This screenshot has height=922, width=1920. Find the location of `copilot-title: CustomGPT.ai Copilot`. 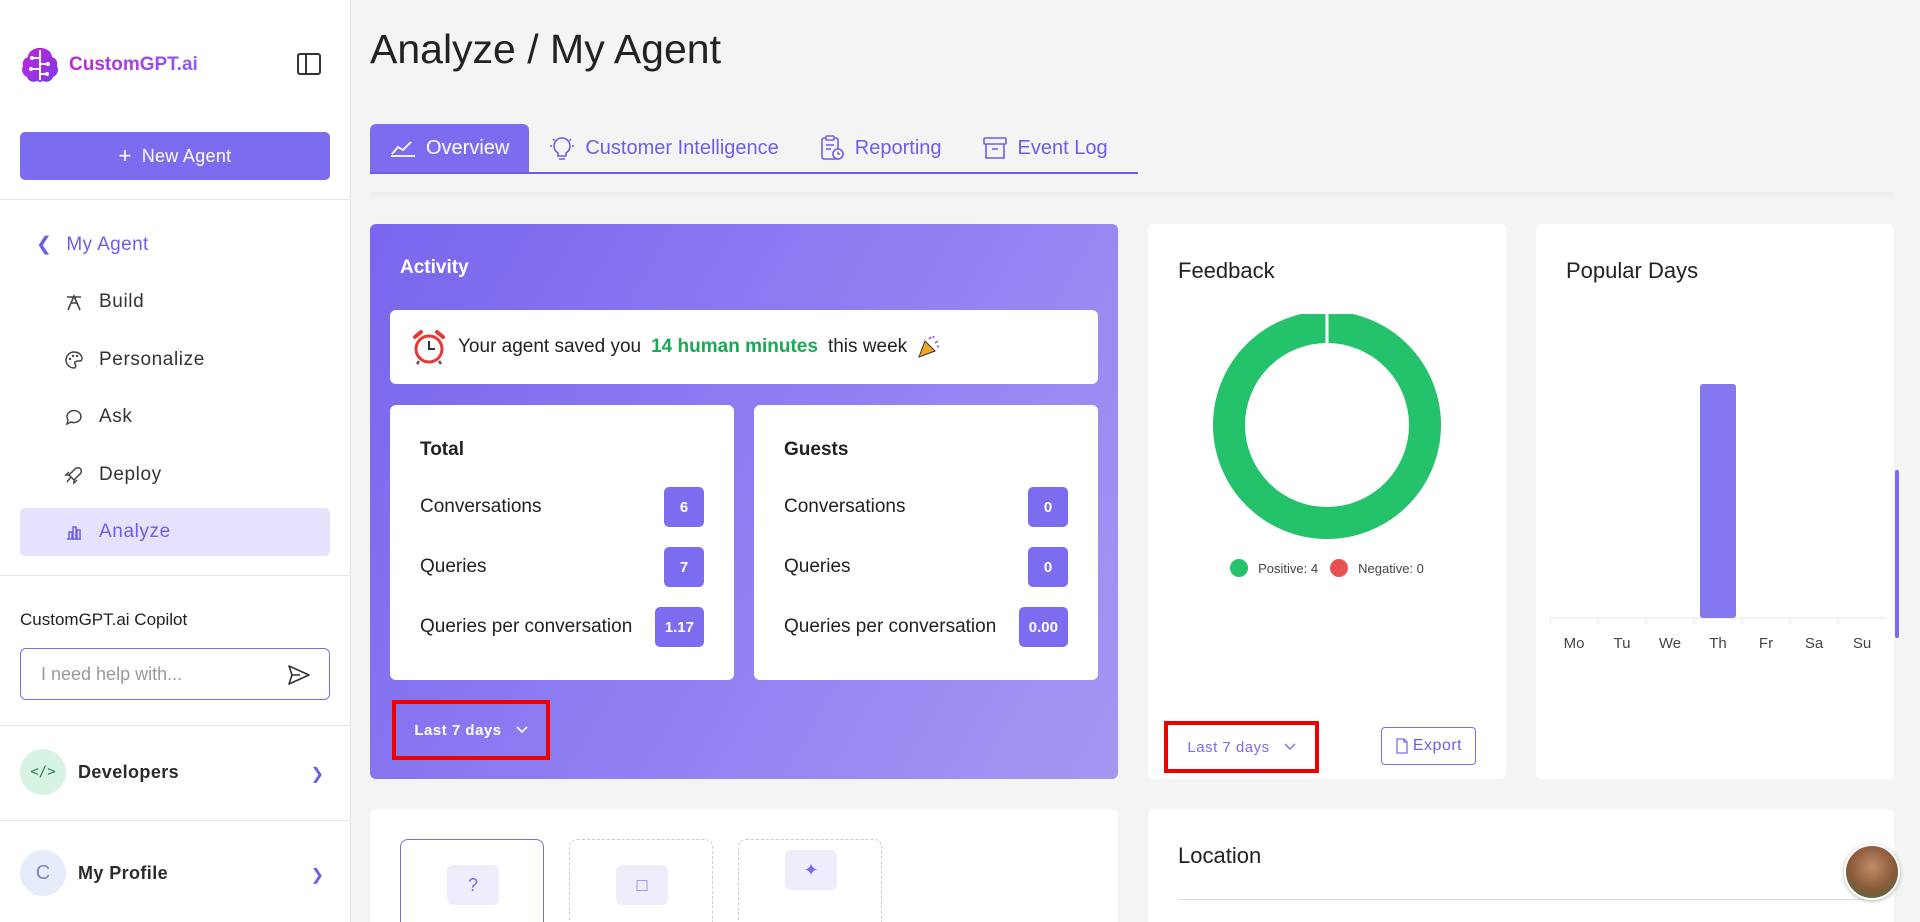

copilot-title: CustomGPT.ai Copilot is located at coordinates (104, 619).